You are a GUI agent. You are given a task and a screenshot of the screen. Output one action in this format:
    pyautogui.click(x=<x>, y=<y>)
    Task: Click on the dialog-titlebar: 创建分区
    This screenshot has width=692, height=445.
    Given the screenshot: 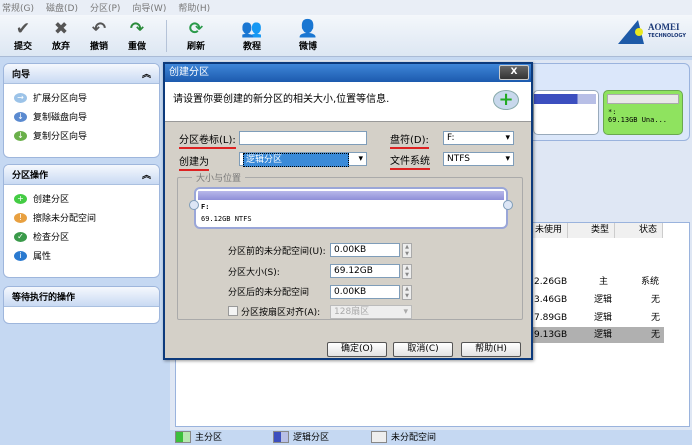 What is the action you would take?
    pyautogui.click(x=348, y=73)
    